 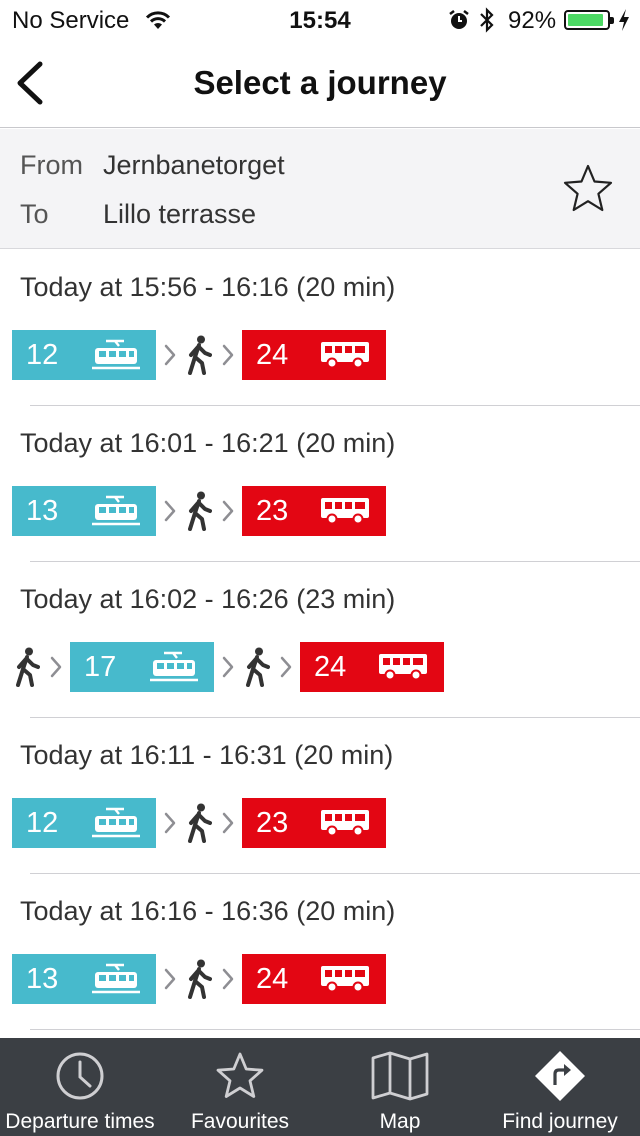 What do you see at coordinates (320, 189) in the screenshot?
I see `route-summary: From Jernbanetorget To Lillo terrasse` at bounding box center [320, 189].